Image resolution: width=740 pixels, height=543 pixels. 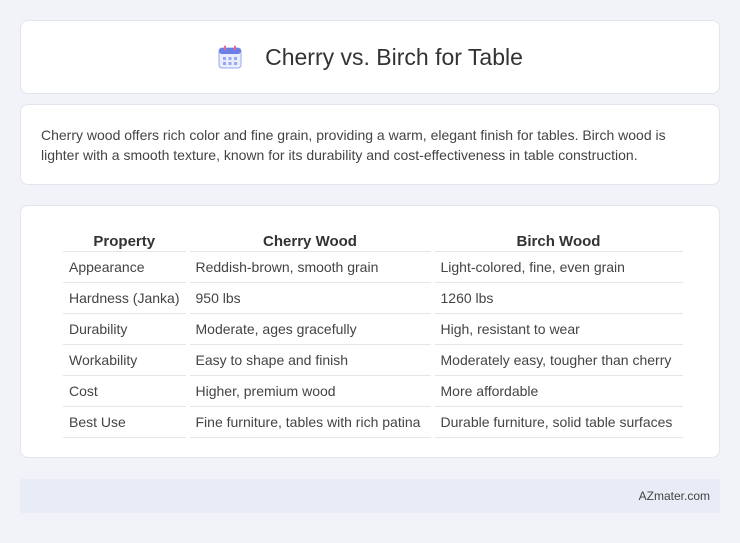 I want to click on table-cell-property: Best Use, so click(x=124, y=422).